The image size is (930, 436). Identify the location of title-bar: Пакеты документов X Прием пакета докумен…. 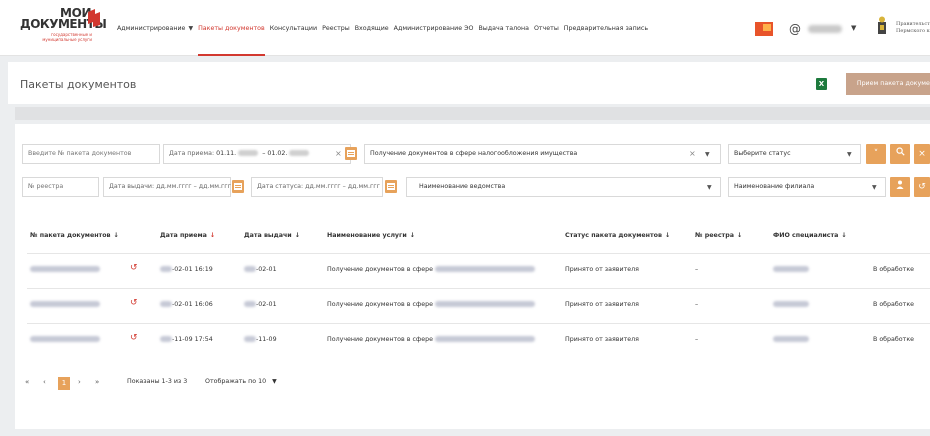
(469, 83).